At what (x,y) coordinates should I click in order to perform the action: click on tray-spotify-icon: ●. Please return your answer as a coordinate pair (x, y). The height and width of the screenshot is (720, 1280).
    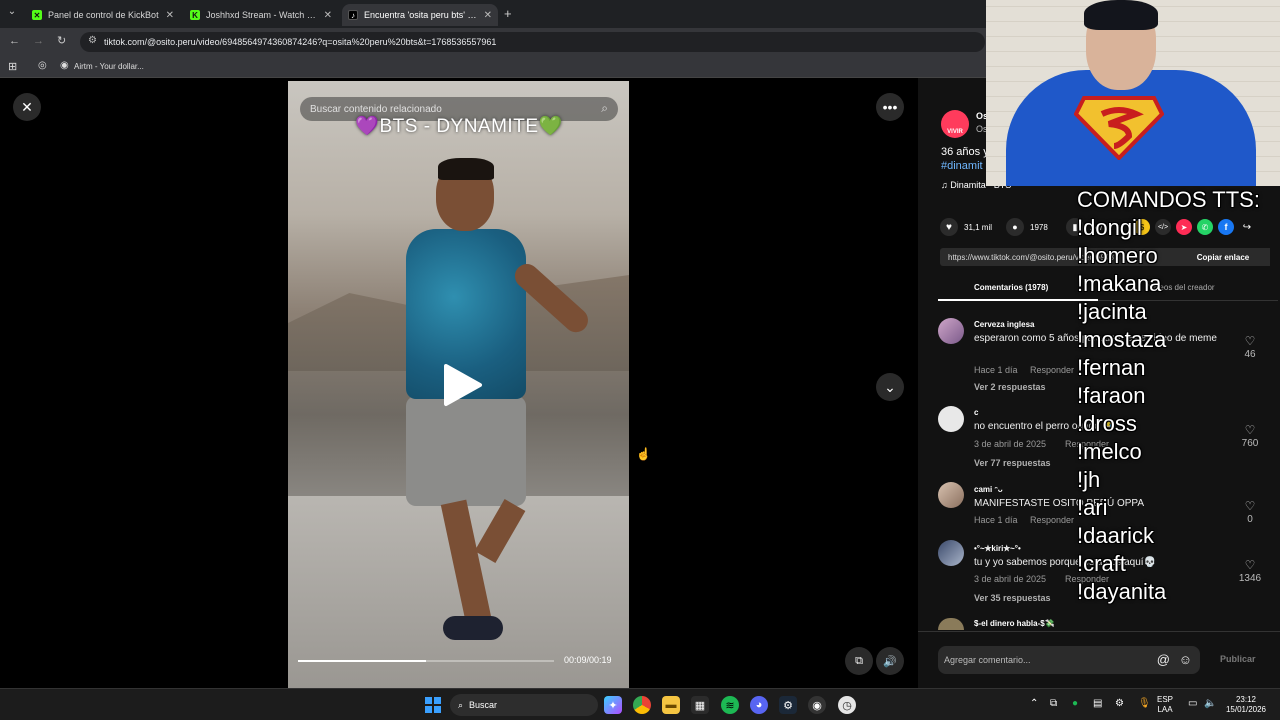
    Looking at the image, I should click on (1075, 703).